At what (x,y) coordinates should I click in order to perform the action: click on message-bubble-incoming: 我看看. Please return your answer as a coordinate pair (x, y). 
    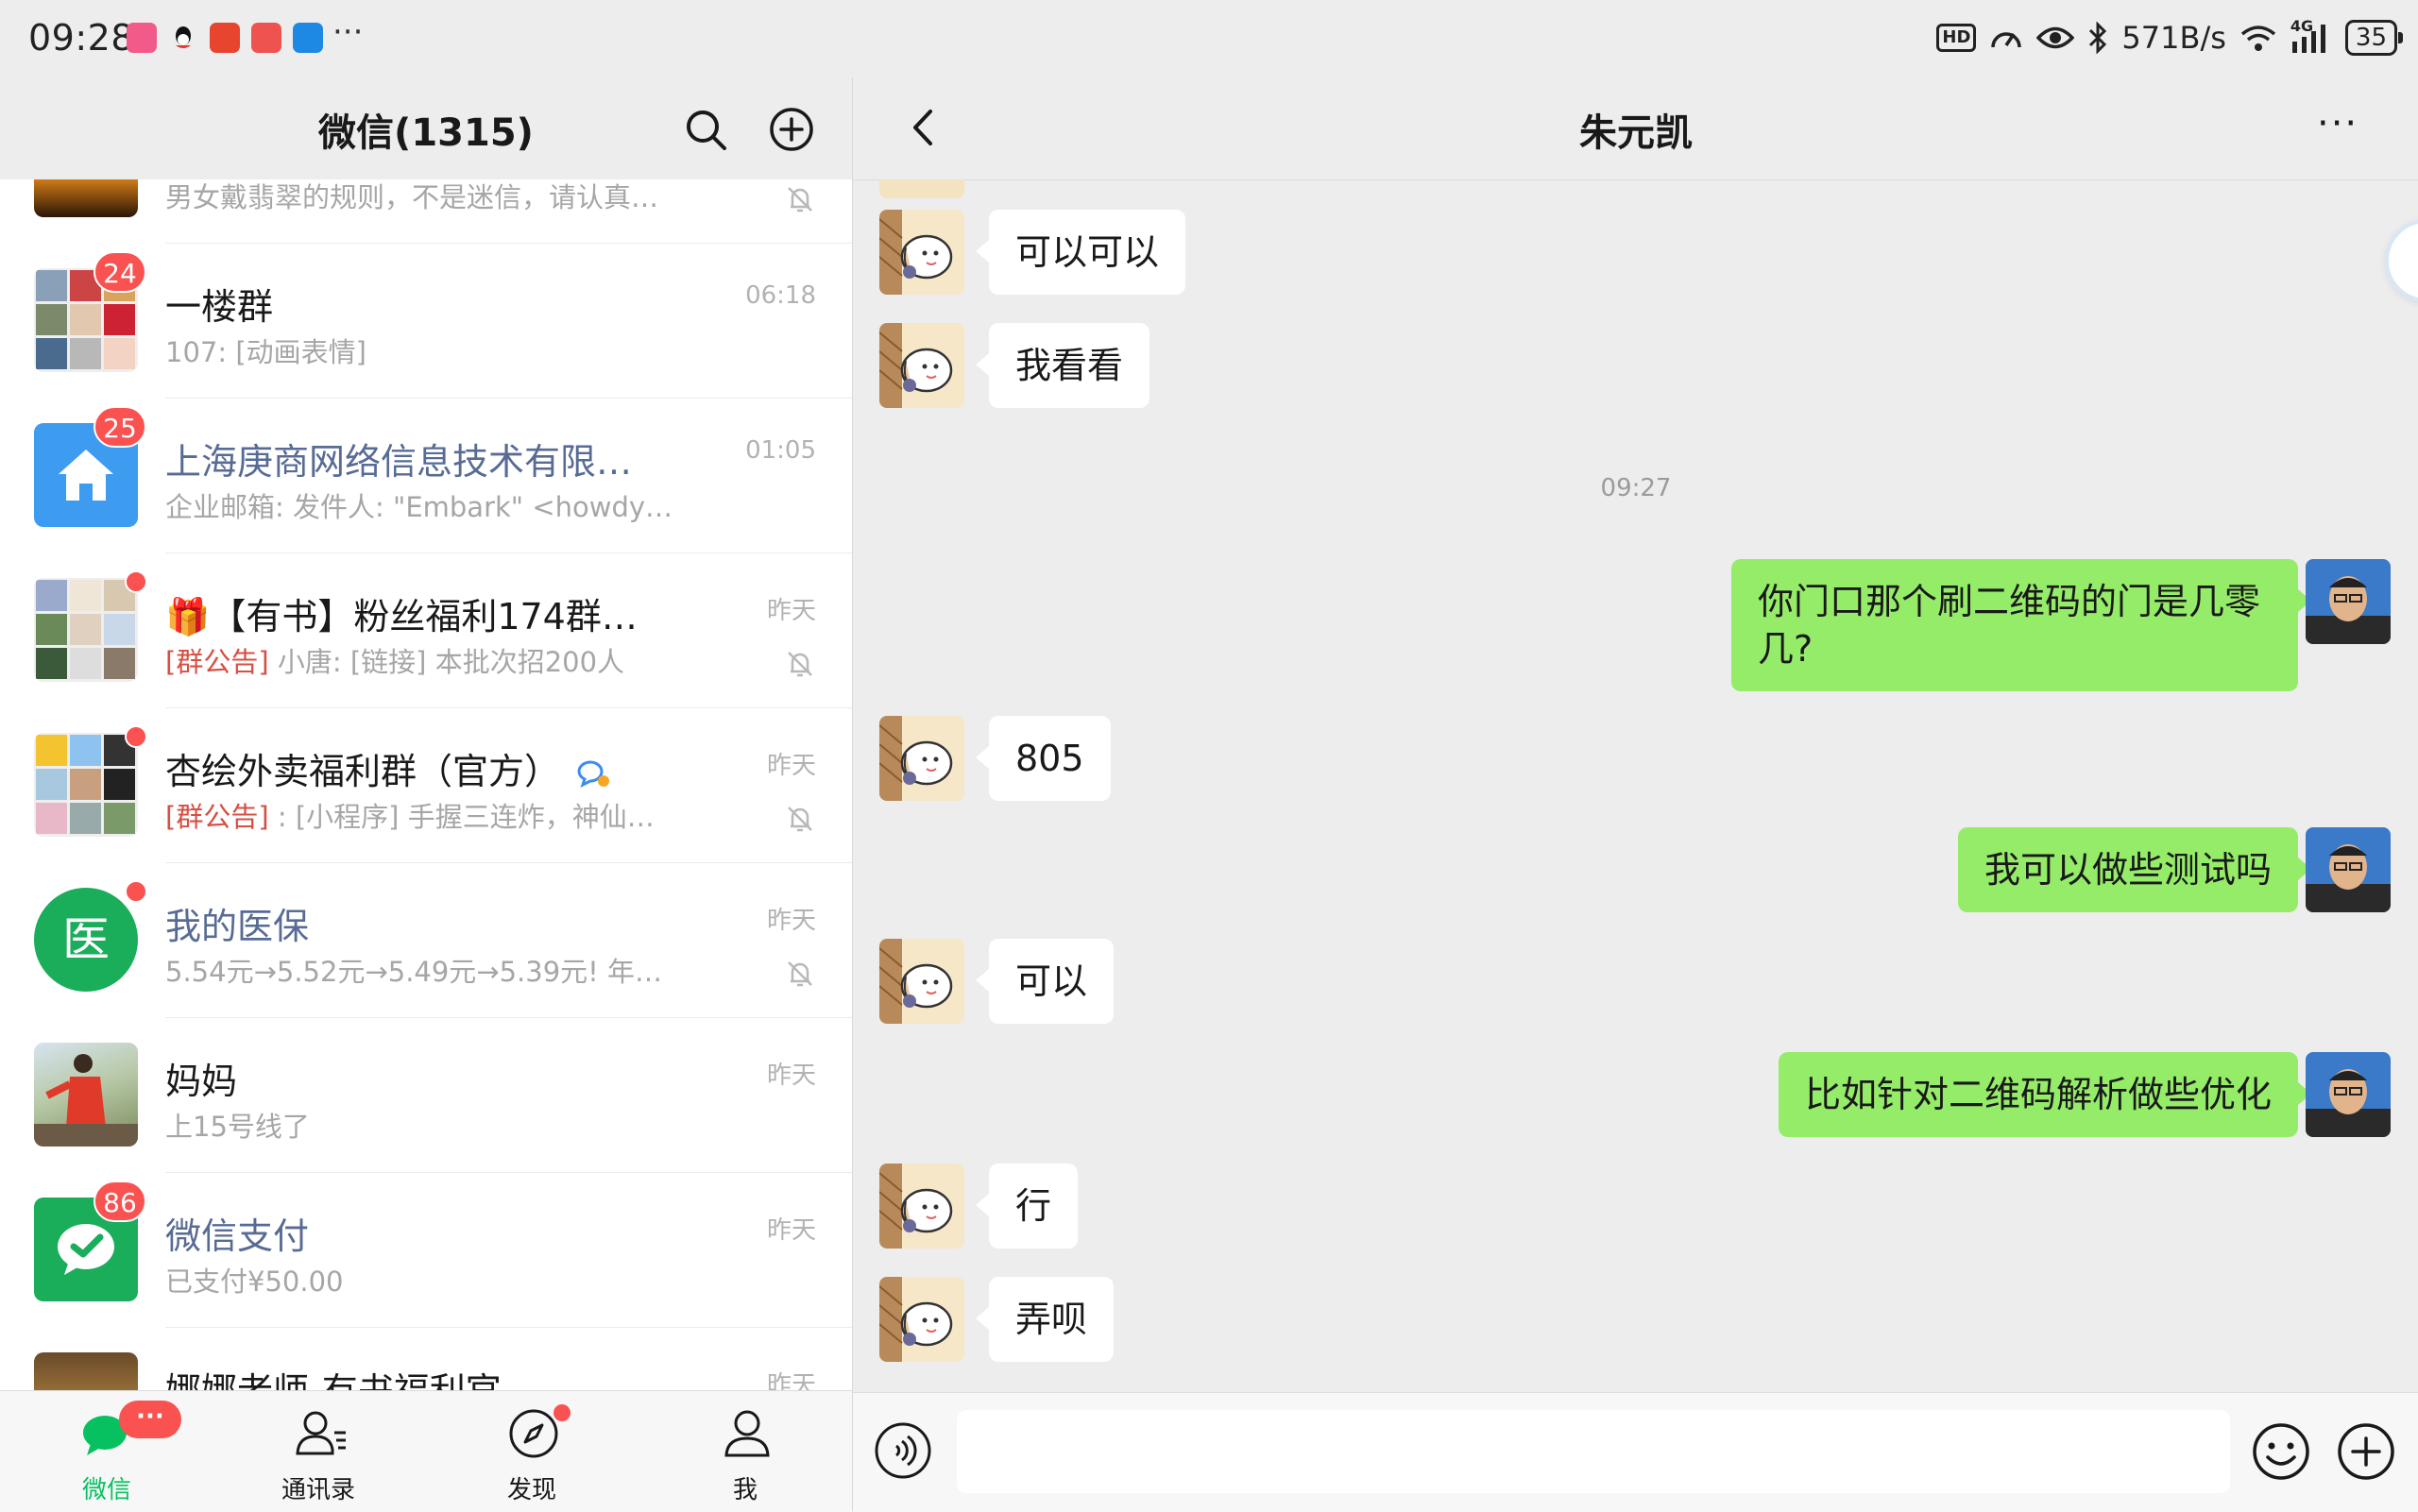
    Looking at the image, I should click on (1062, 365).